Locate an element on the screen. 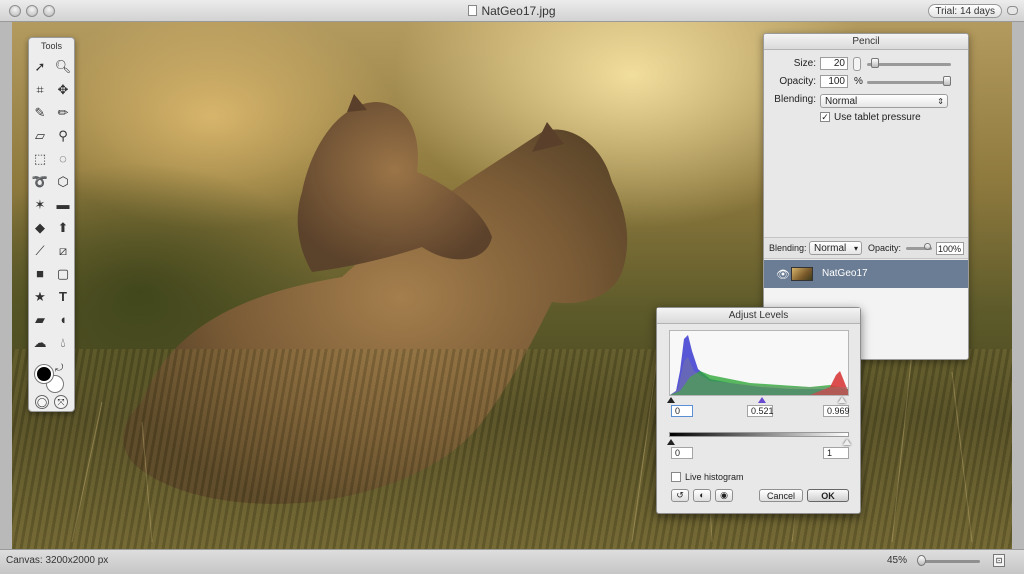 The height and width of the screenshot is (574, 1024). cloud-icon: ☁ is located at coordinates (40, 342).